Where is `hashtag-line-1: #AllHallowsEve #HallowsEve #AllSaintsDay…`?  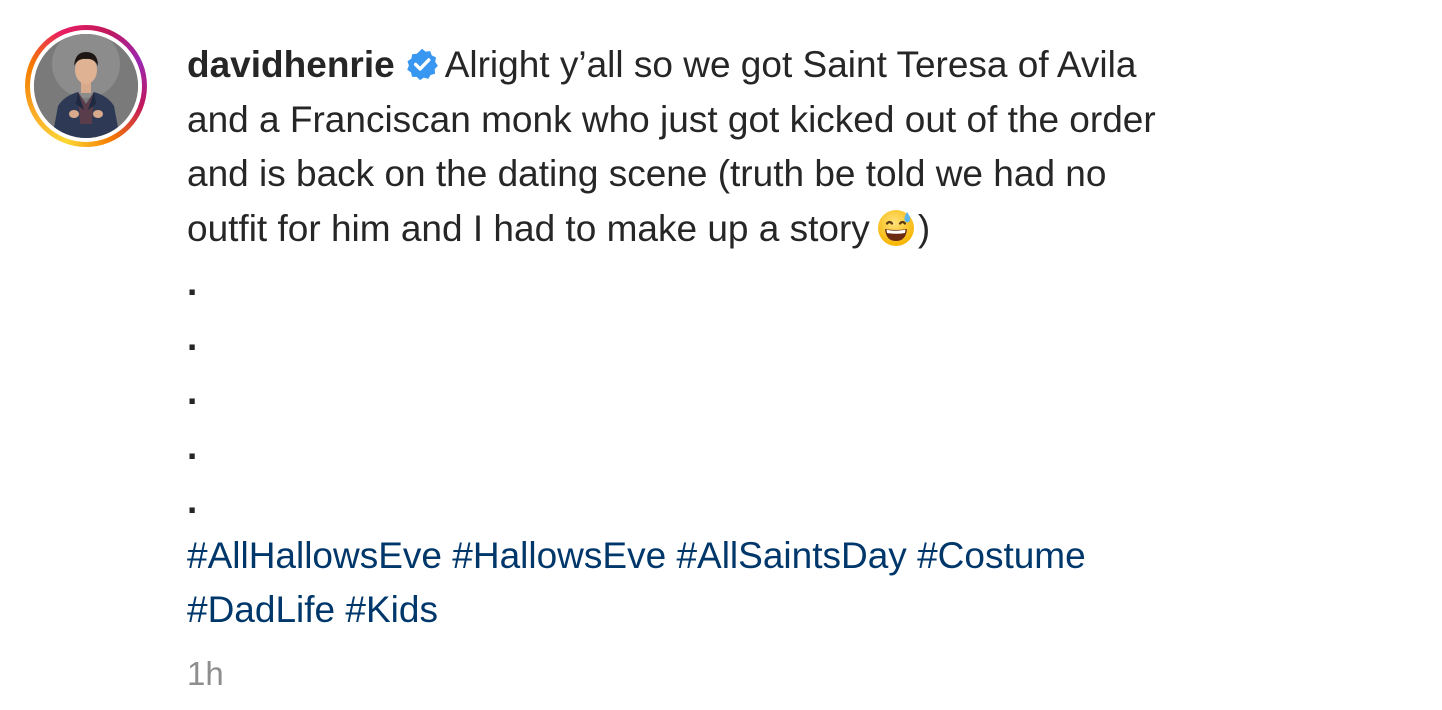
hashtag-line-1: #AllHallowsEve #HallowsEve #AllSaintsDay… is located at coordinates (797, 556).